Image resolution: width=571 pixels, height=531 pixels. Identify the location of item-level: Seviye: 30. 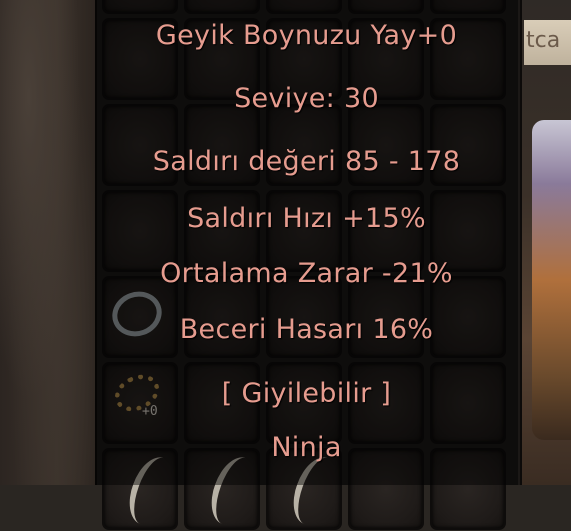
(306, 98).